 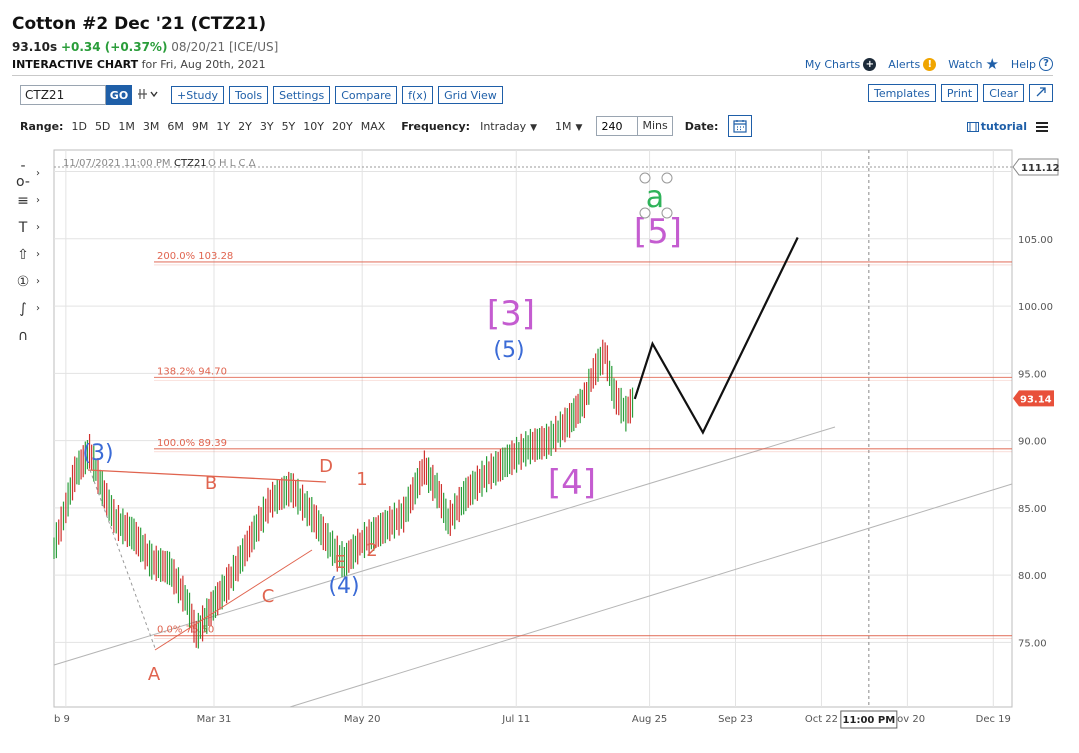 I want to click on crosshair-time-label: 11:00 PM, so click(x=869, y=720).